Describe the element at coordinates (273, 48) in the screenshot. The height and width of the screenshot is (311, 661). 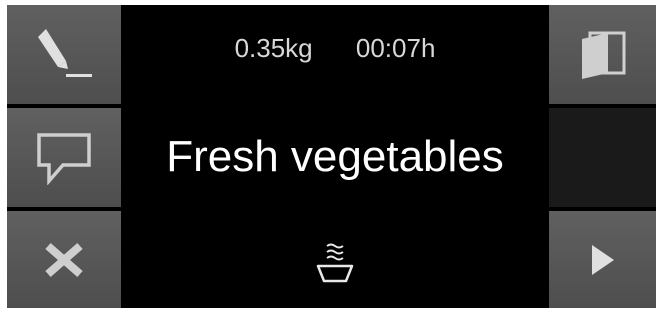
I see `weight-value: 0.35kg` at that location.